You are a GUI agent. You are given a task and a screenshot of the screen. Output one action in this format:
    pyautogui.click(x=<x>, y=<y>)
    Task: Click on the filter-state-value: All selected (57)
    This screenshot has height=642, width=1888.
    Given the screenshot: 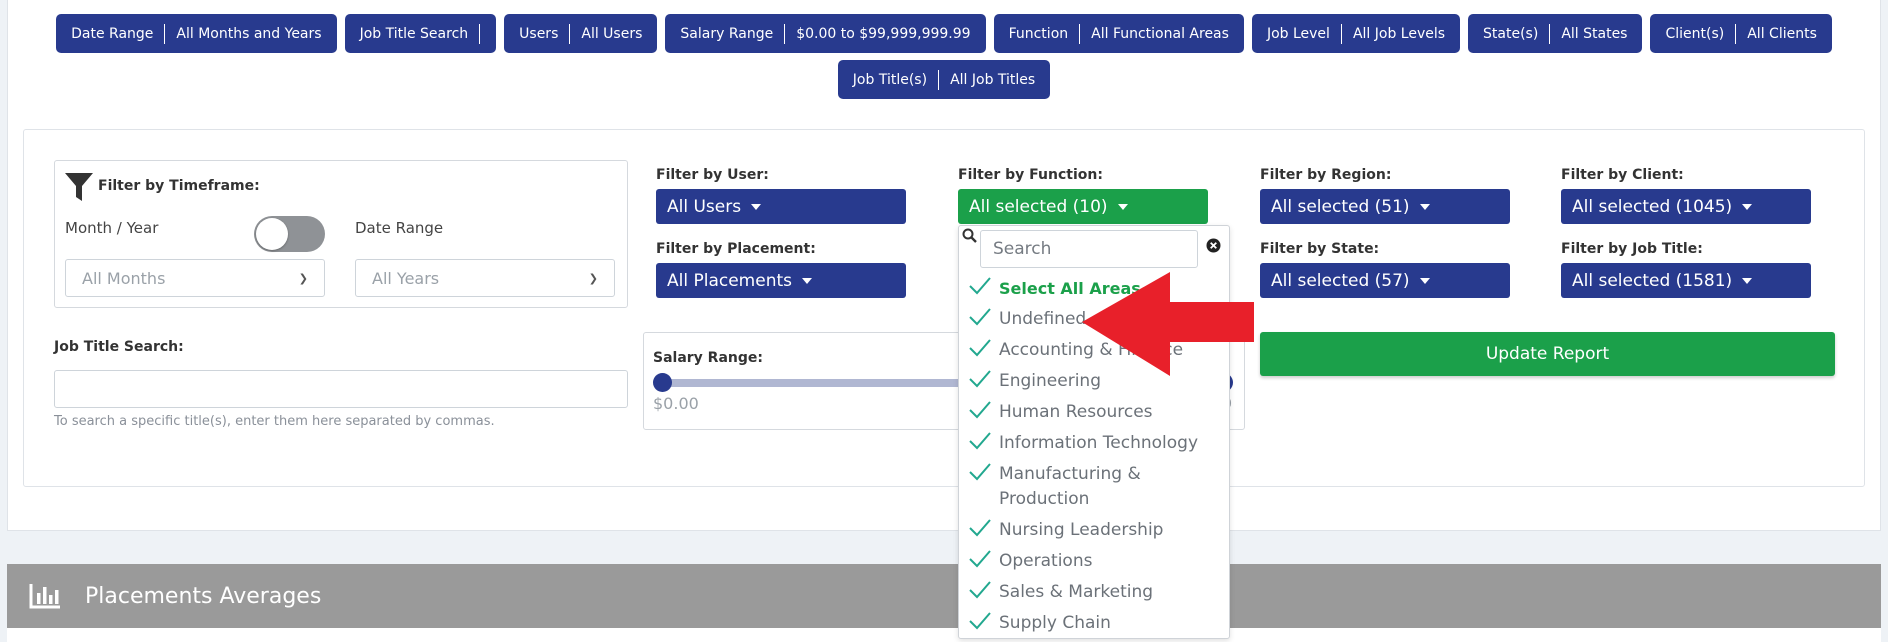 What is the action you would take?
    pyautogui.click(x=1340, y=280)
    